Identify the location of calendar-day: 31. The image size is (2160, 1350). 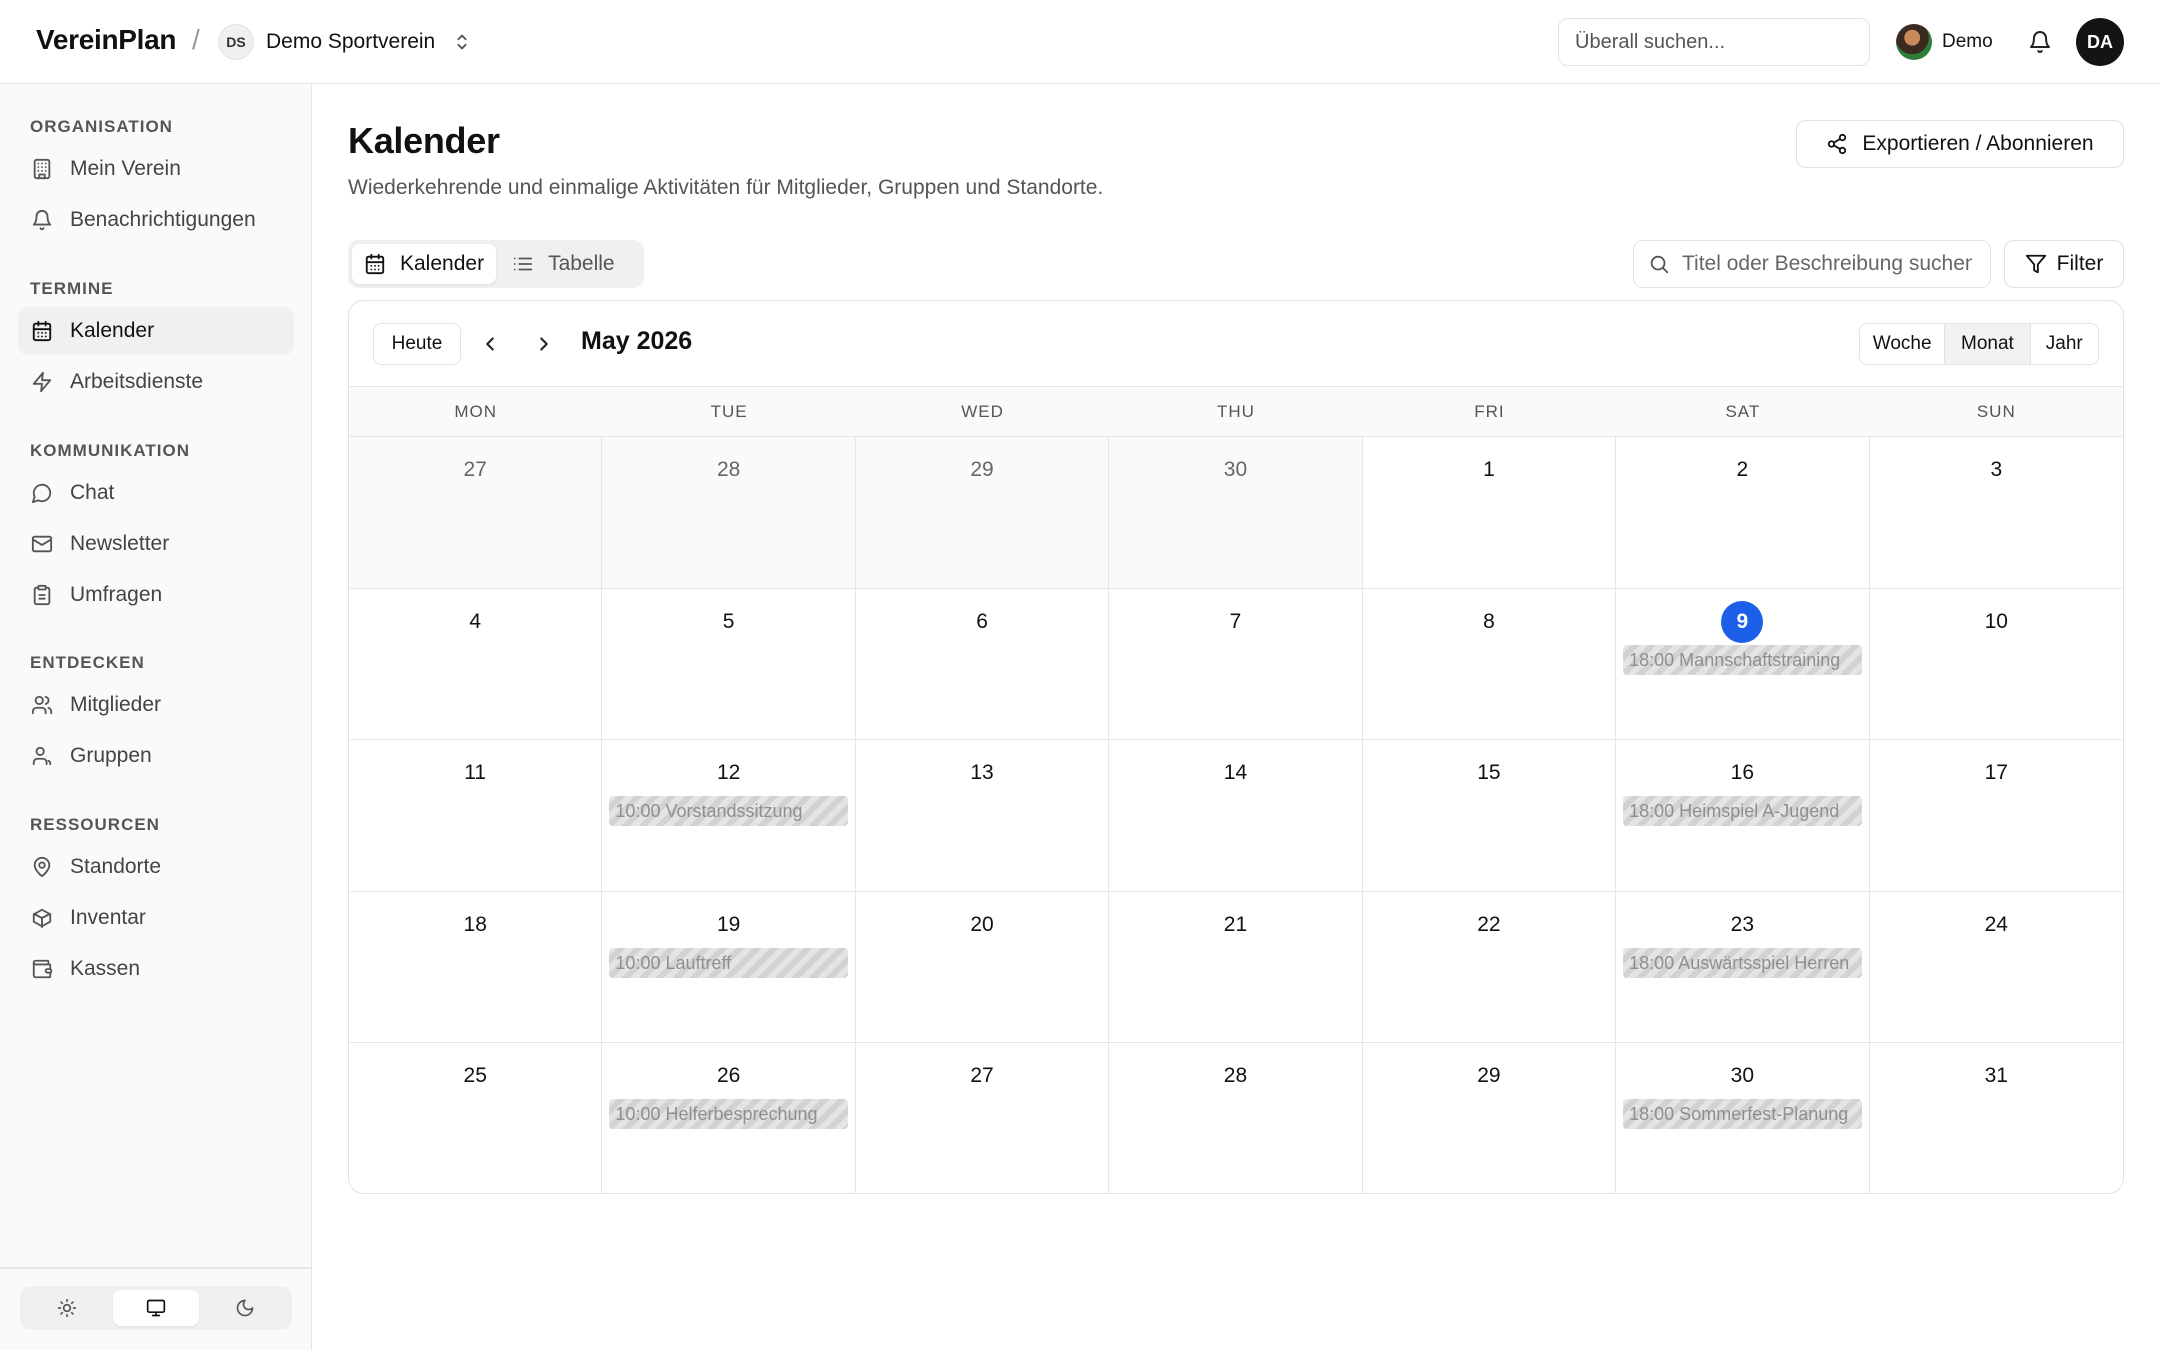
(1996, 1118).